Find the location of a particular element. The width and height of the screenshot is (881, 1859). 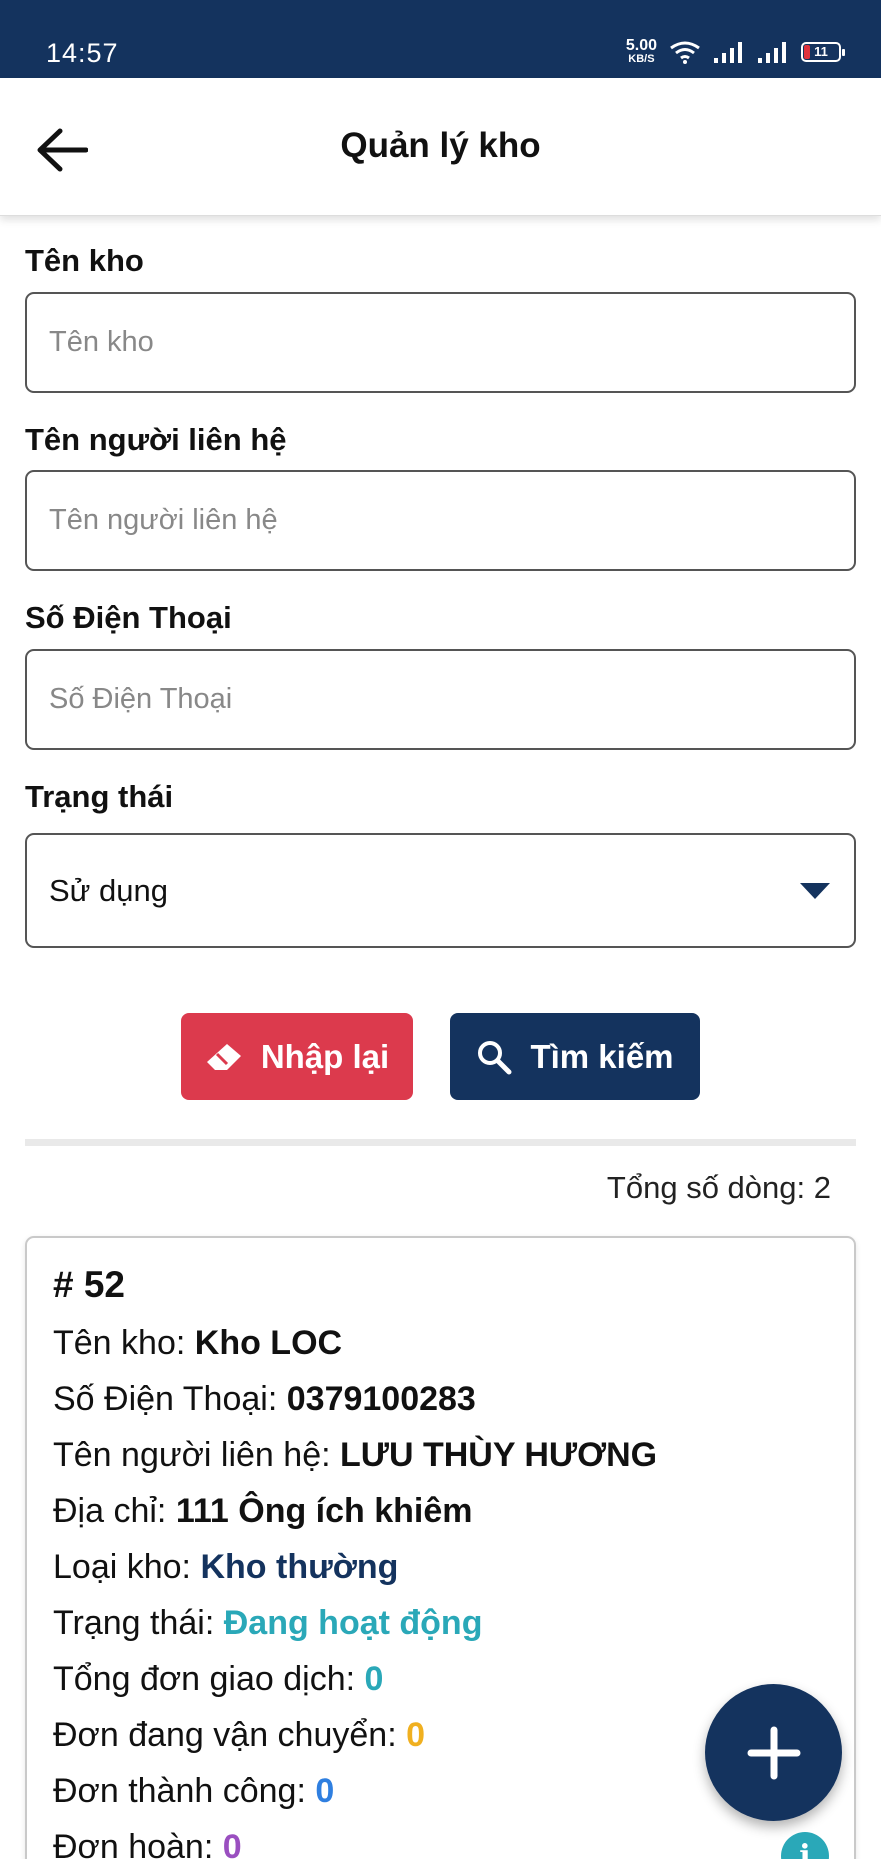

row-value: LƯU THÙY HƯƠNG is located at coordinates (499, 1455).